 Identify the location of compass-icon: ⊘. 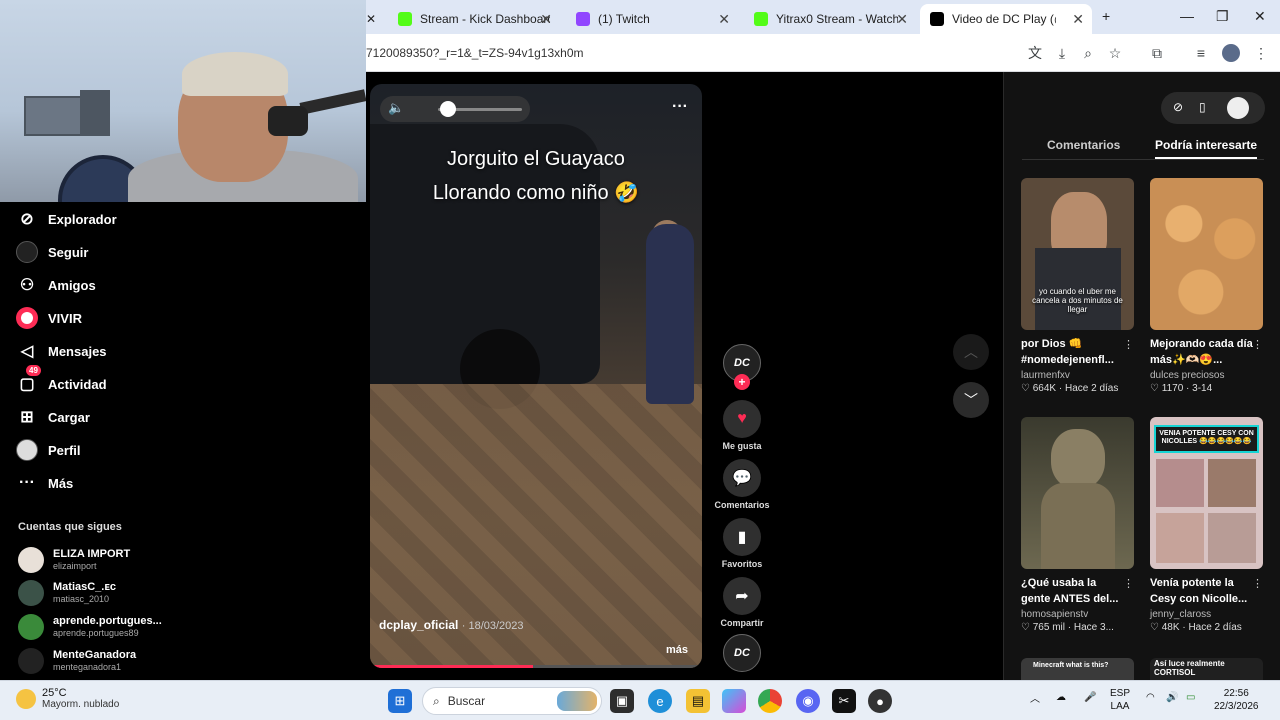
(1178, 107).